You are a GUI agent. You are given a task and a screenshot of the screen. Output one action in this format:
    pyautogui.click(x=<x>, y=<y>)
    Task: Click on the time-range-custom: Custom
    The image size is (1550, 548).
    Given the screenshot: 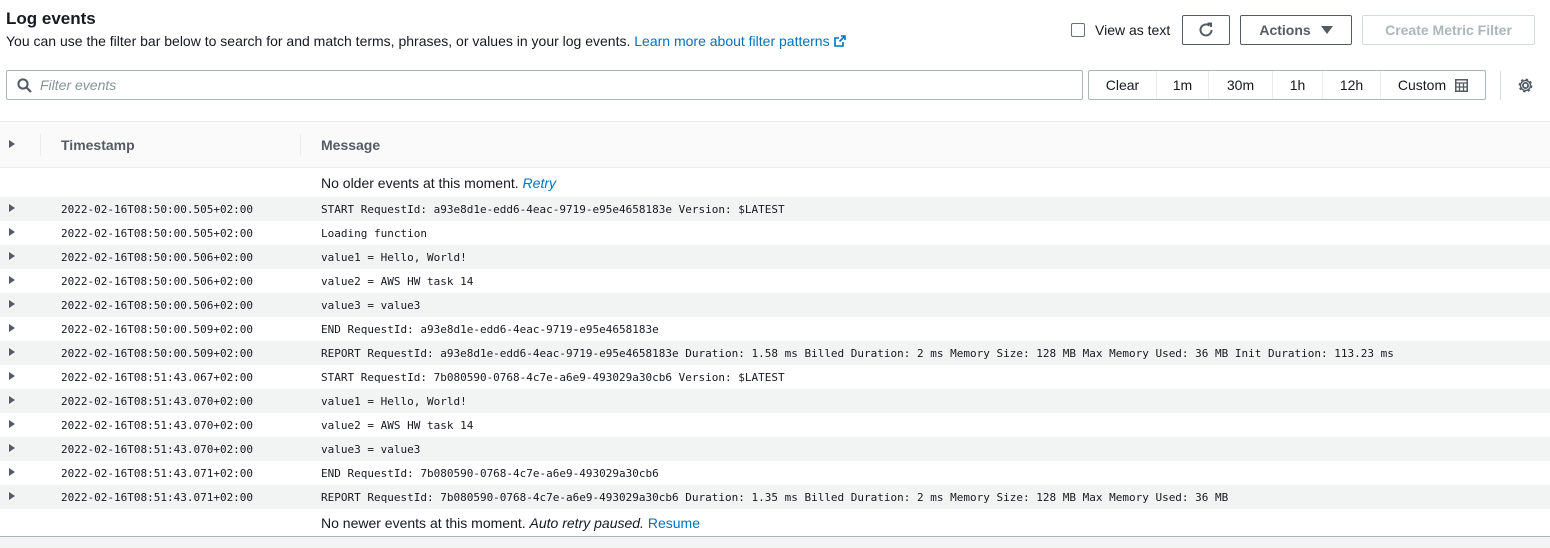 What is the action you would take?
    pyautogui.click(x=1433, y=85)
    